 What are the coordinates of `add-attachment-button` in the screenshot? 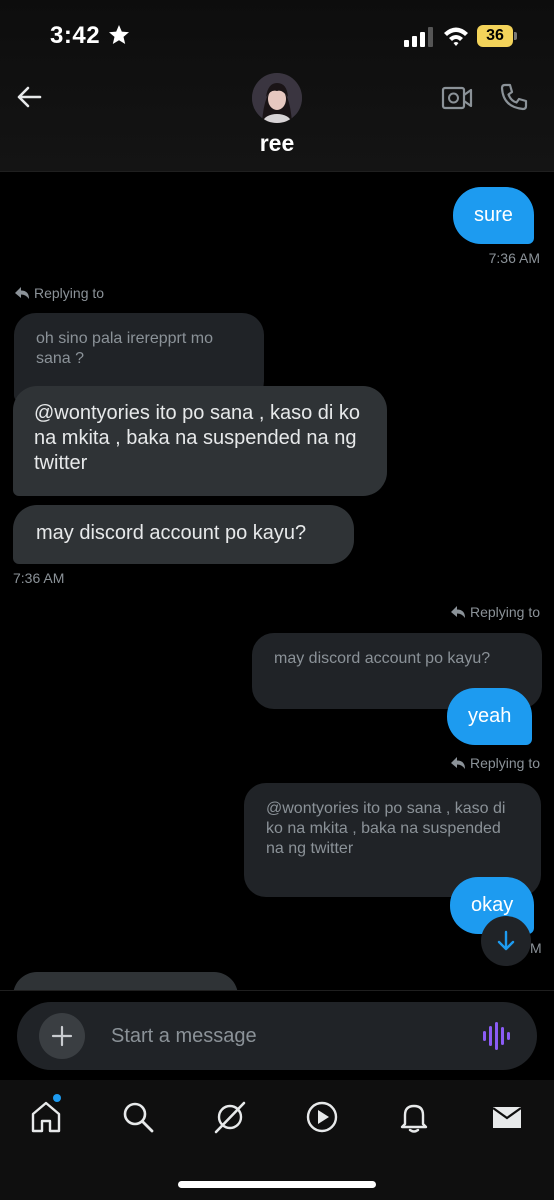 It's located at (62, 1036).